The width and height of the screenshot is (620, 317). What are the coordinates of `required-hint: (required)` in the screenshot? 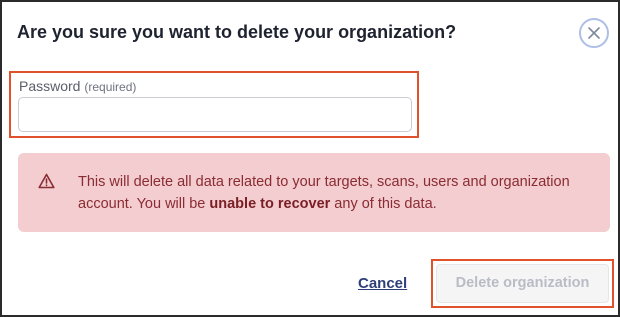 It's located at (110, 87).